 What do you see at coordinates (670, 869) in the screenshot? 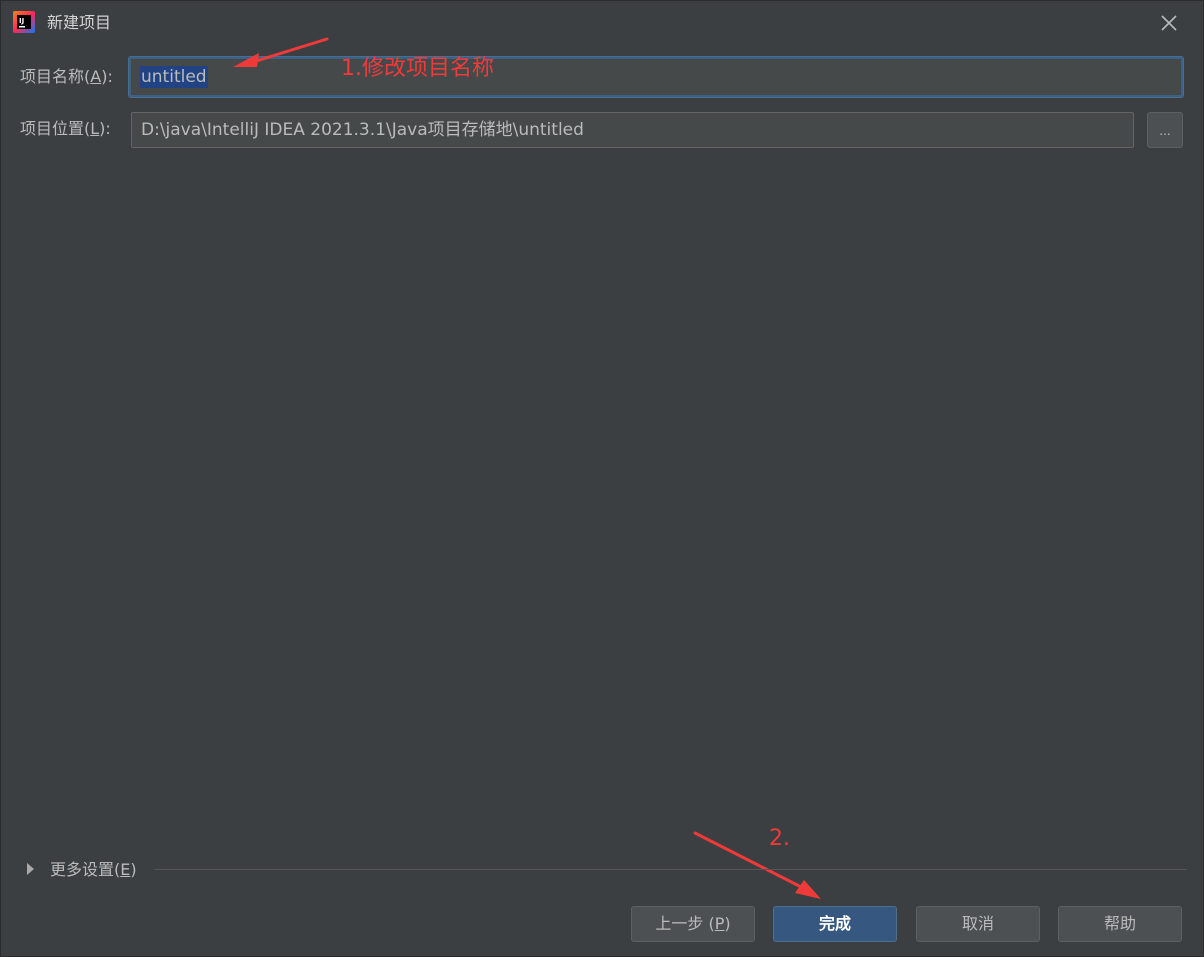
I see `more-settings-divider` at bounding box center [670, 869].